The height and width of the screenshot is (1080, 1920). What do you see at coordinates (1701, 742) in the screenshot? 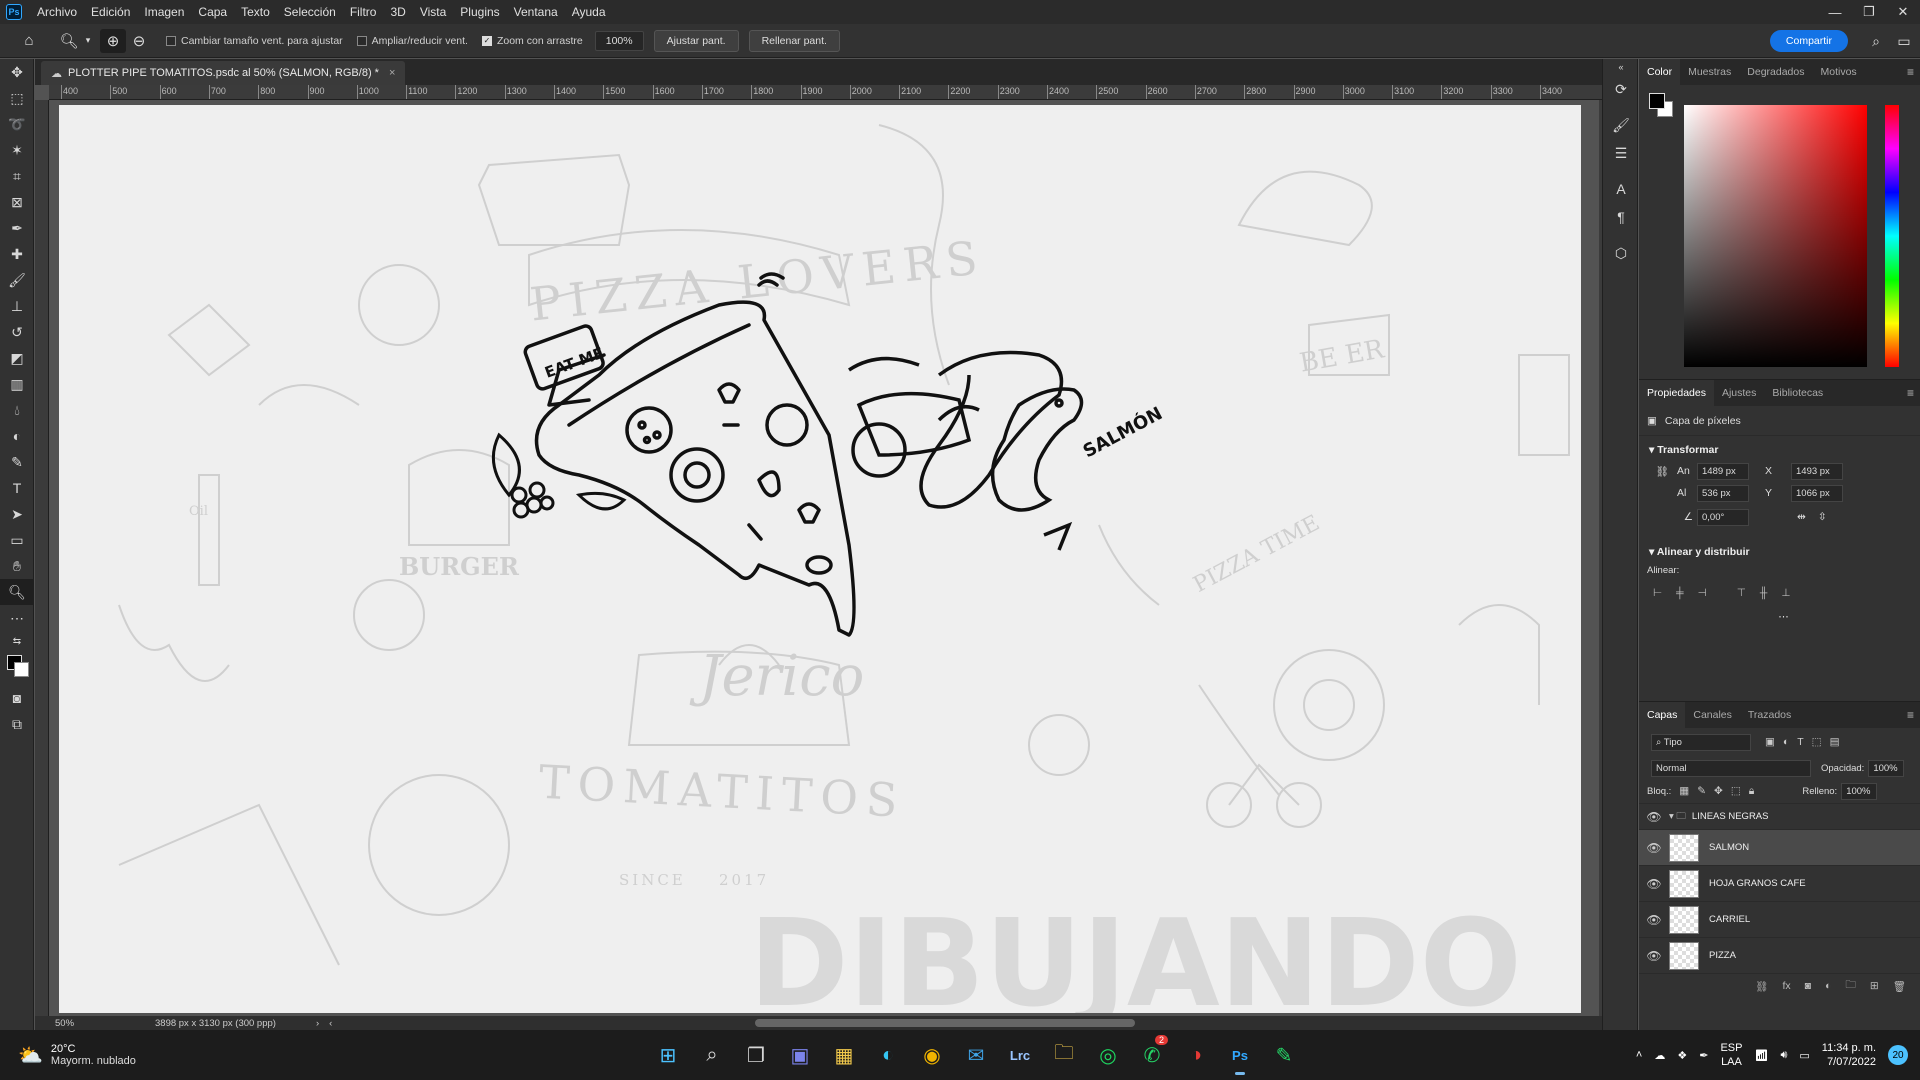
I see `layer-filter-select: ⌕ Tipo` at bounding box center [1701, 742].